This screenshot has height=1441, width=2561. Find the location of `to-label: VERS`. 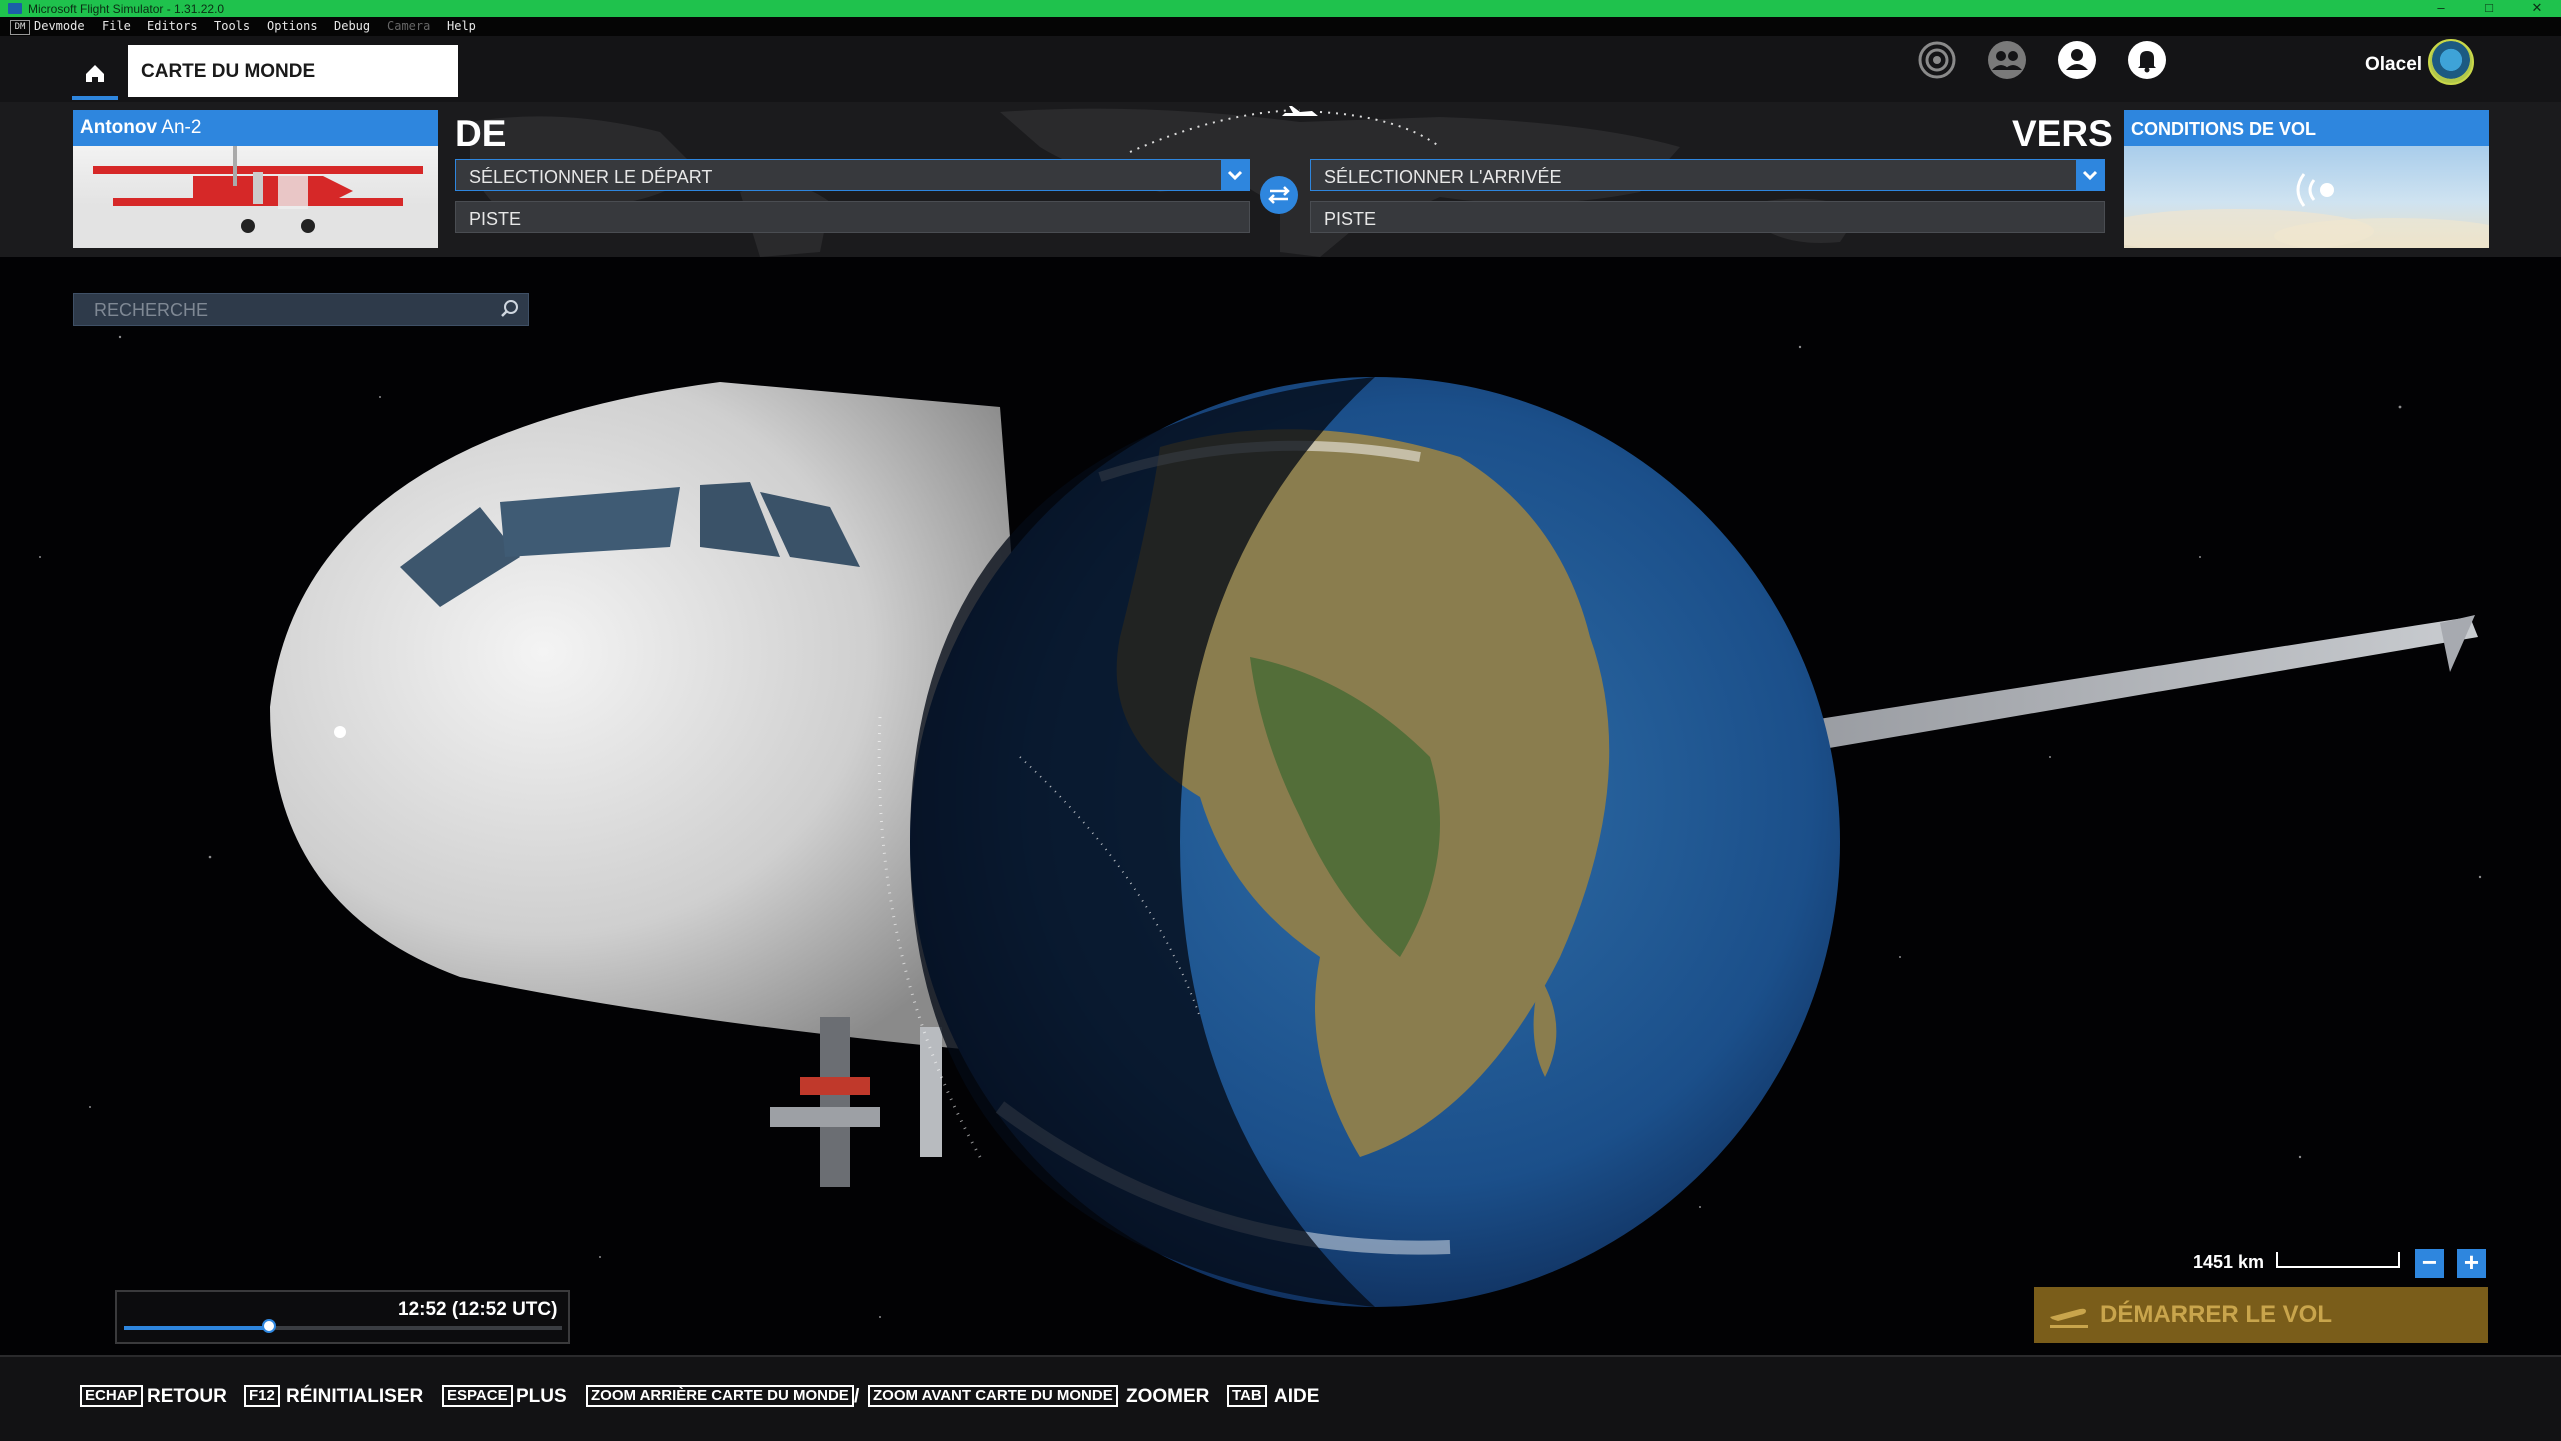

to-label: VERS is located at coordinates (2062, 133).